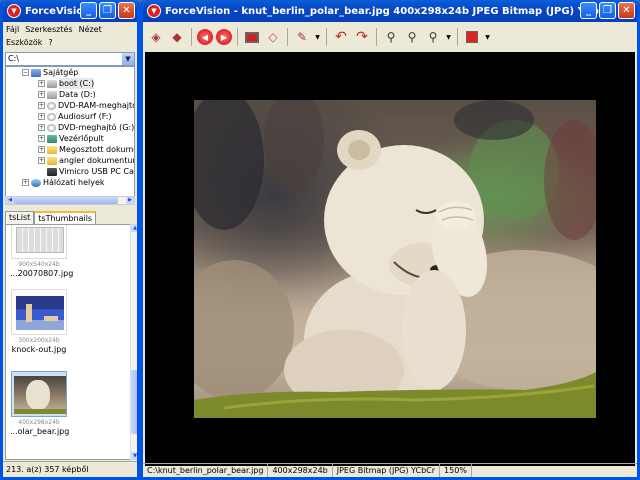  I want to click on tree-item-label: Sajátgép, so click(61, 72).